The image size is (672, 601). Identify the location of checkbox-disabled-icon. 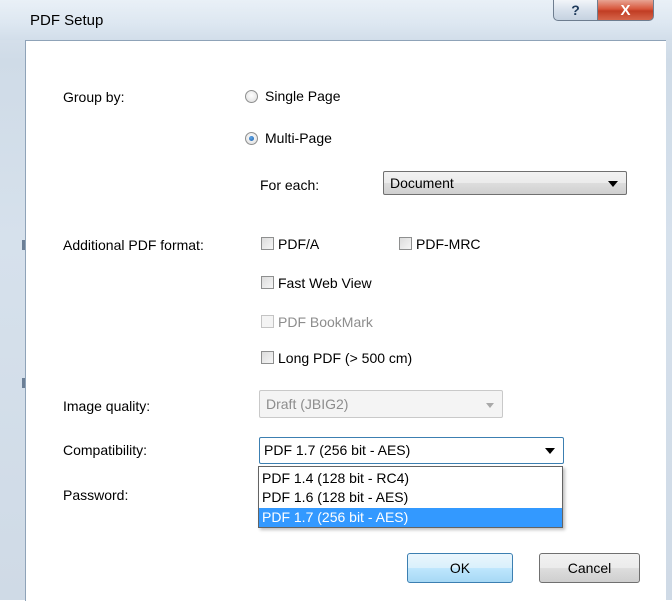
(267, 321).